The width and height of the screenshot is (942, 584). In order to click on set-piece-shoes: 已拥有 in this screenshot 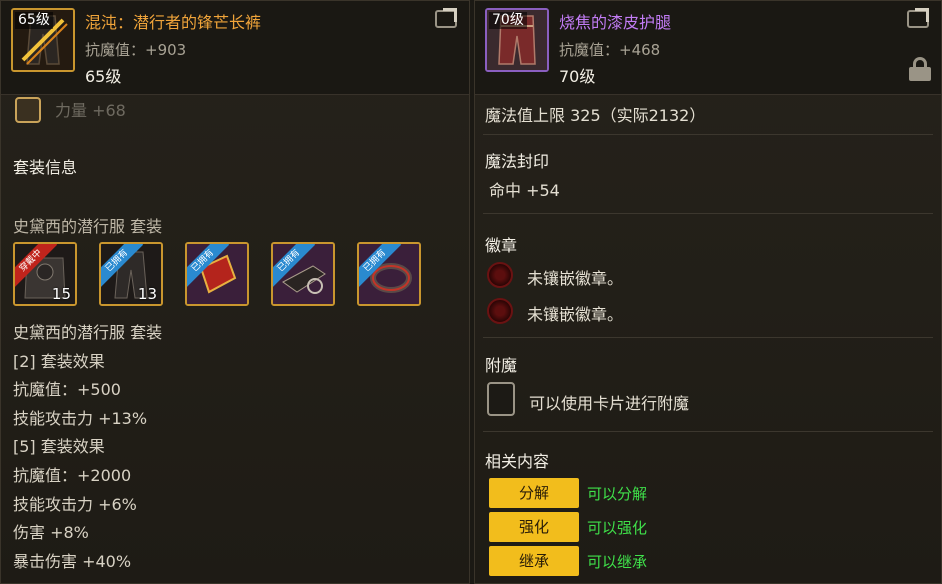, I will do `click(303, 274)`.